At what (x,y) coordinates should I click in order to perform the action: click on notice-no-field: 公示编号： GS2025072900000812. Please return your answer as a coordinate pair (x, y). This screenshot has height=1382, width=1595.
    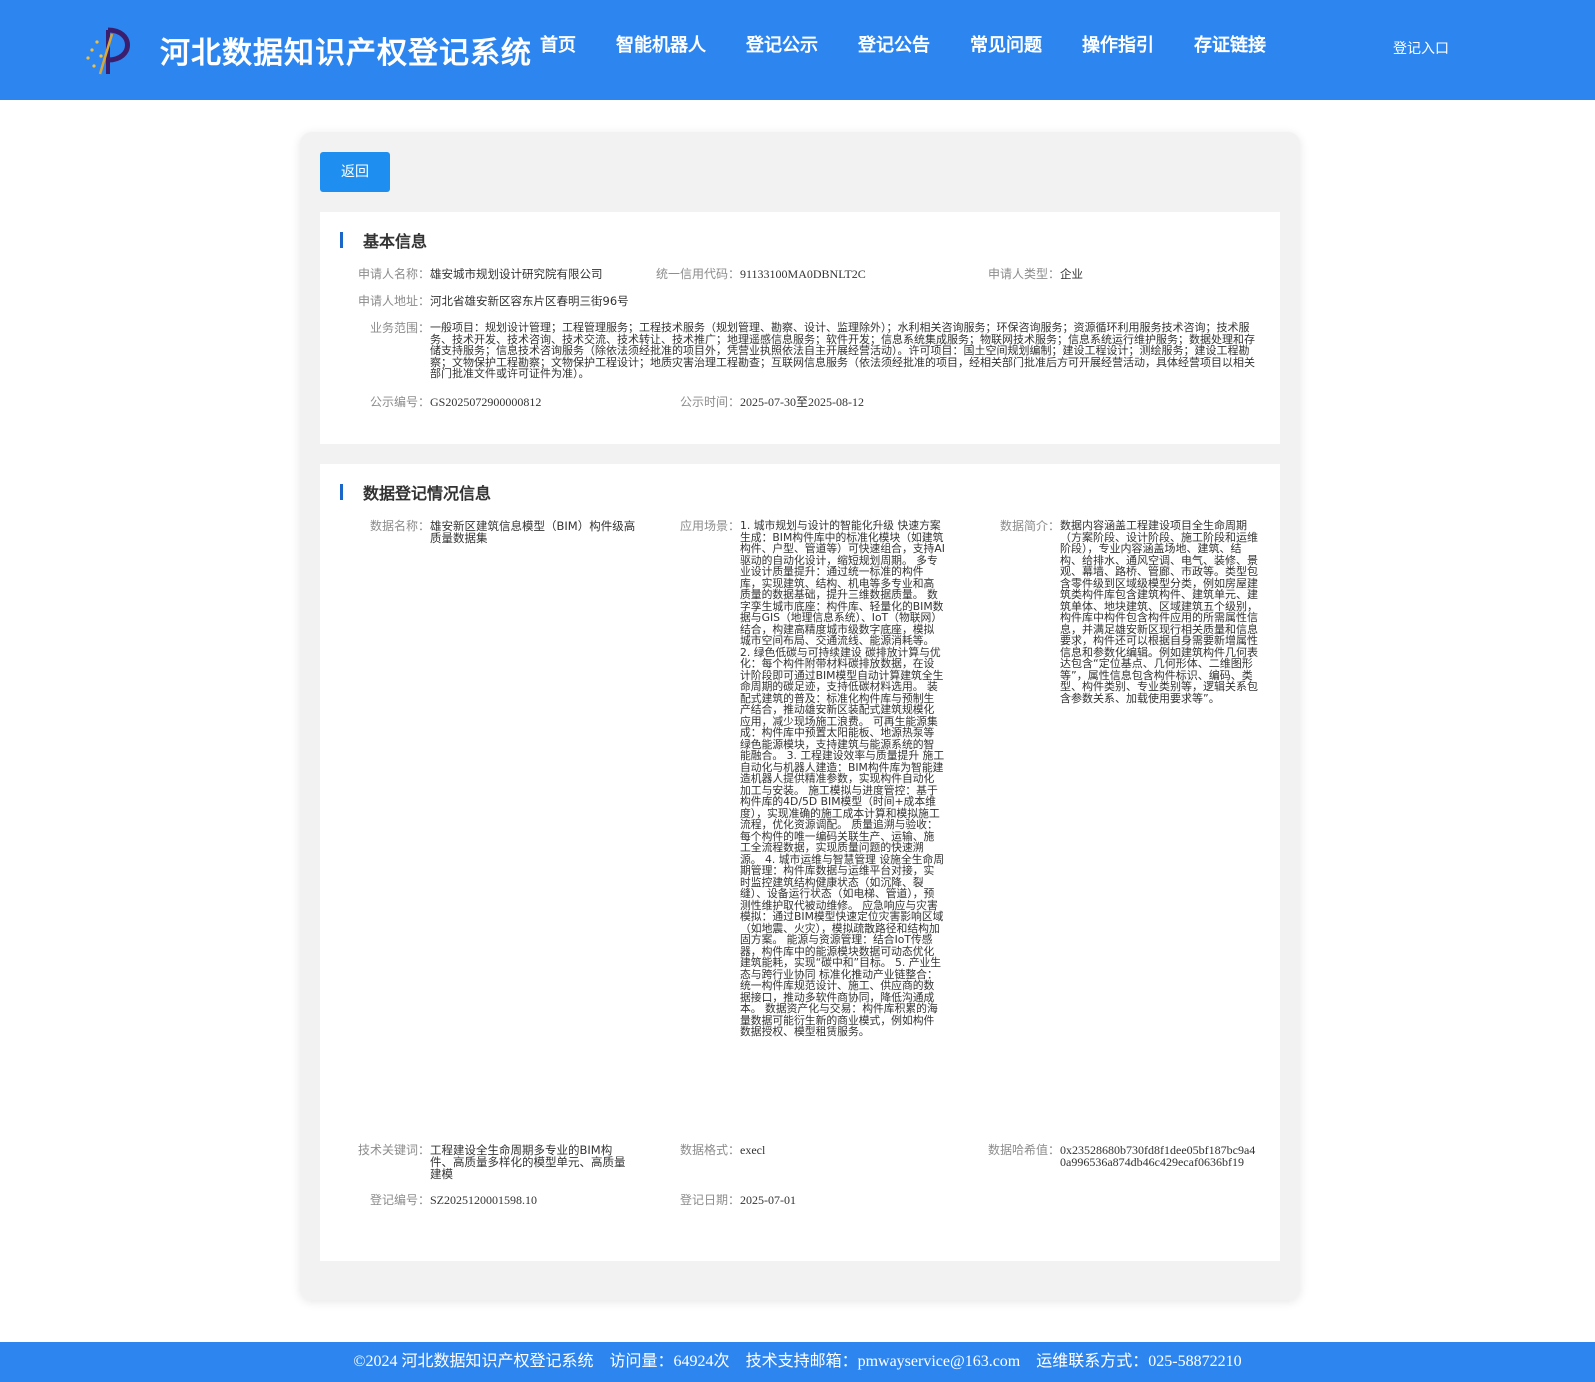
    Looking at the image, I should click on (455, 402).